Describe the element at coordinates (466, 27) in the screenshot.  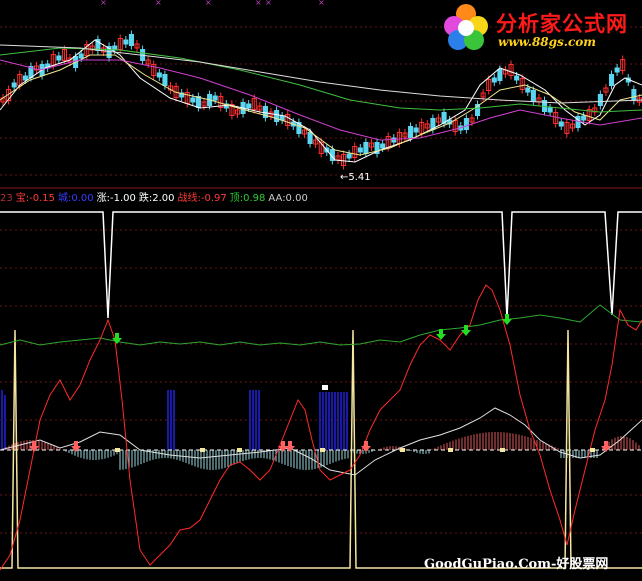
I see `flower-logo-icon` at that location.